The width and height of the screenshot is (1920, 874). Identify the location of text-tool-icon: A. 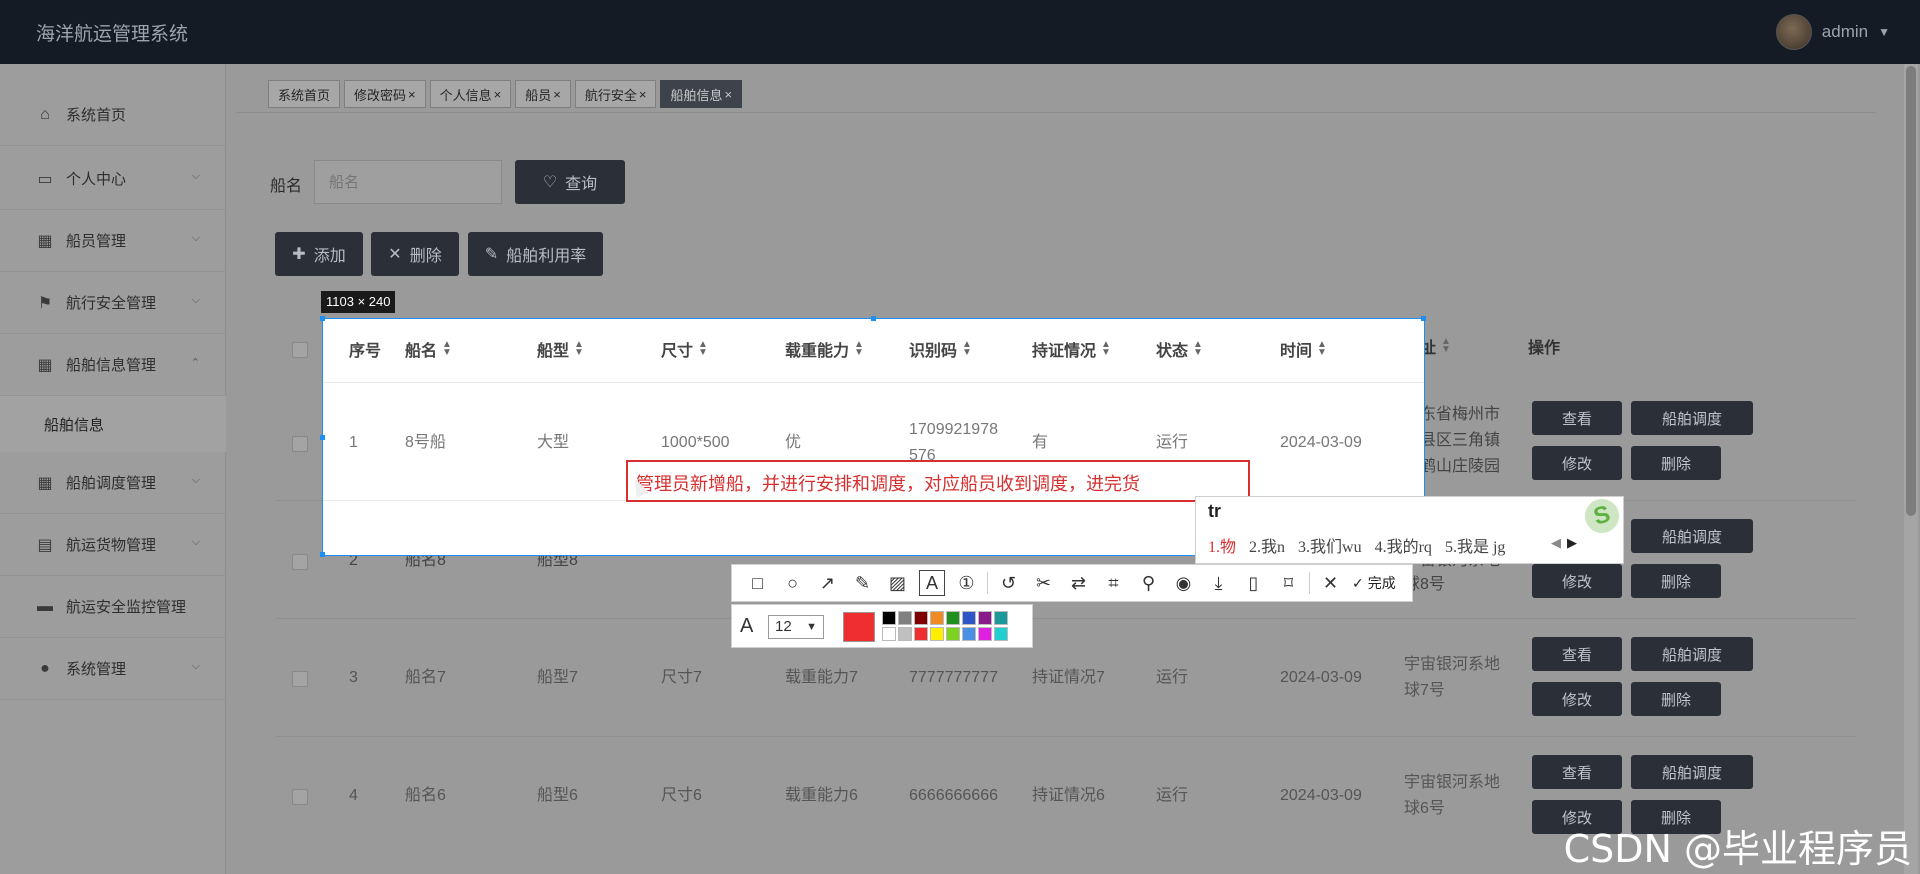
(932, 583).